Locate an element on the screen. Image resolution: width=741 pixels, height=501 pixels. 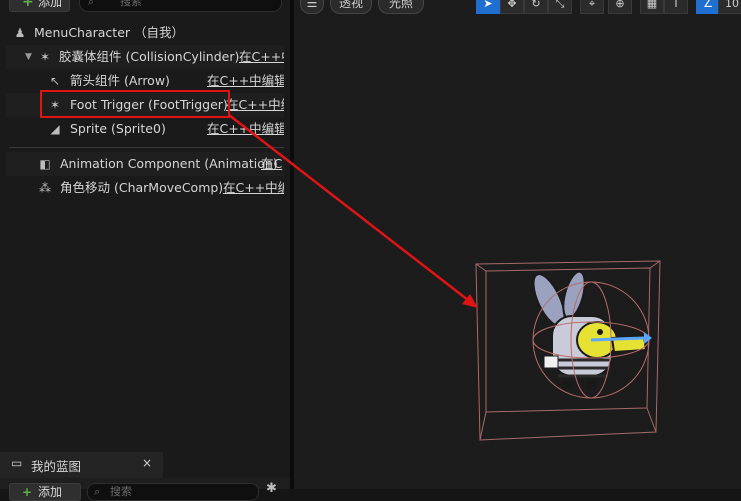
close-icon: × is located at coordinates (147, 463).